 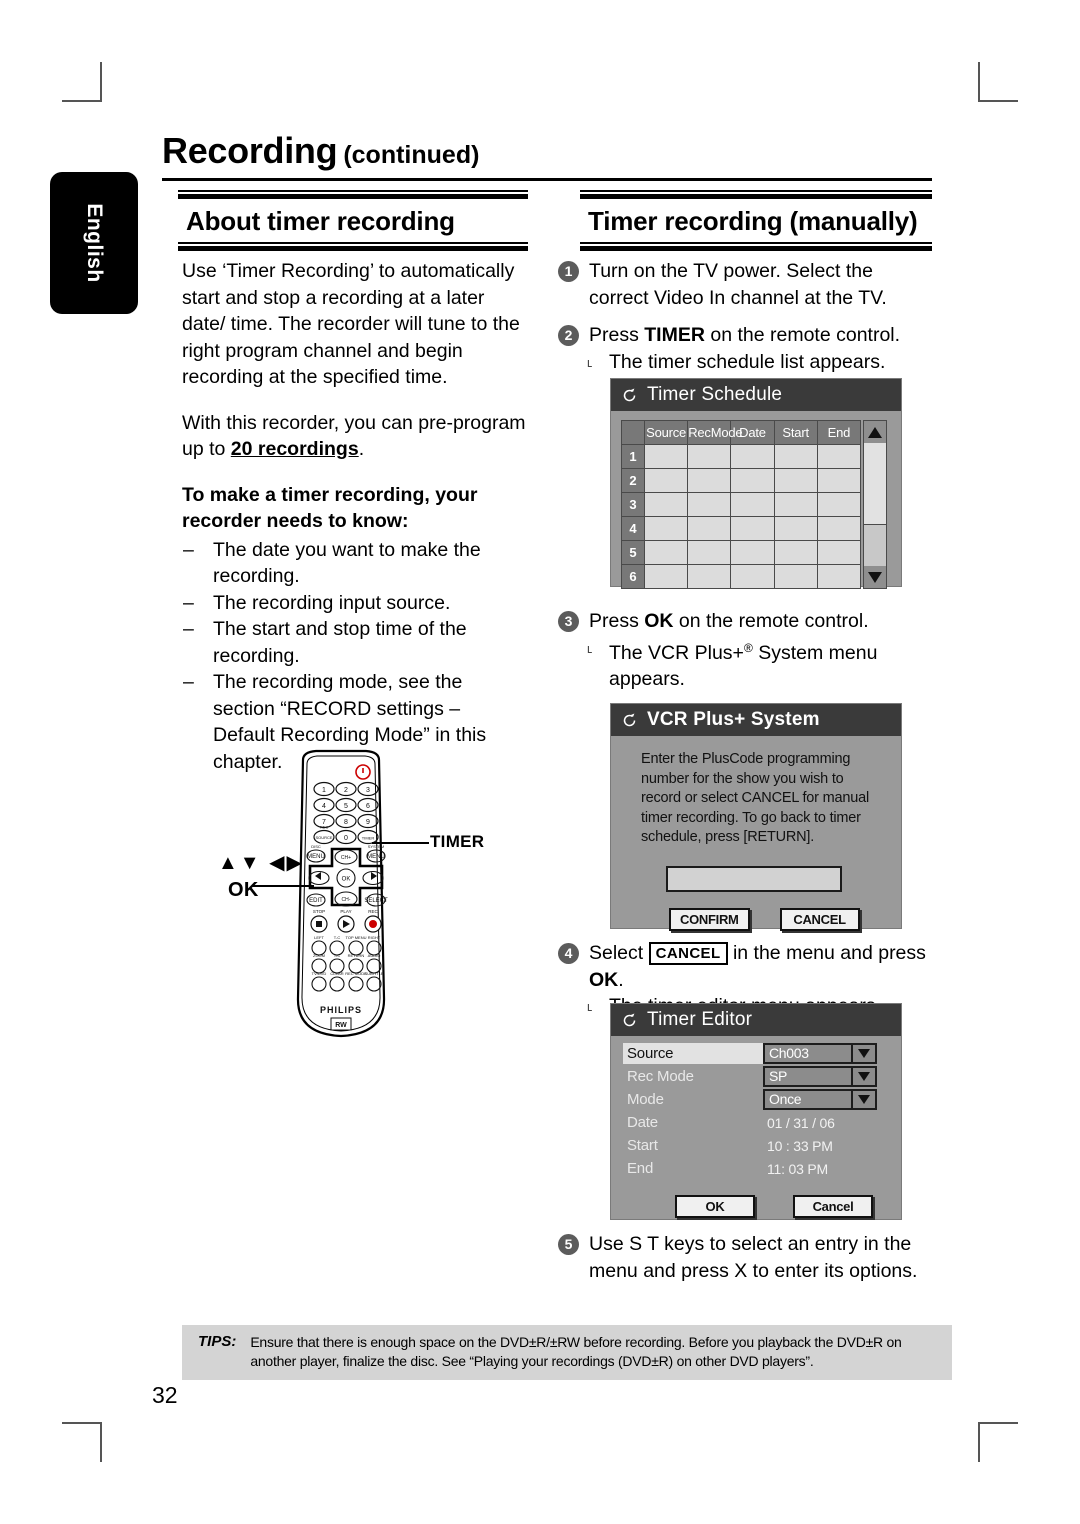 I want to click on field-select-rec-mode: SP, so click(x=820, y=1076).